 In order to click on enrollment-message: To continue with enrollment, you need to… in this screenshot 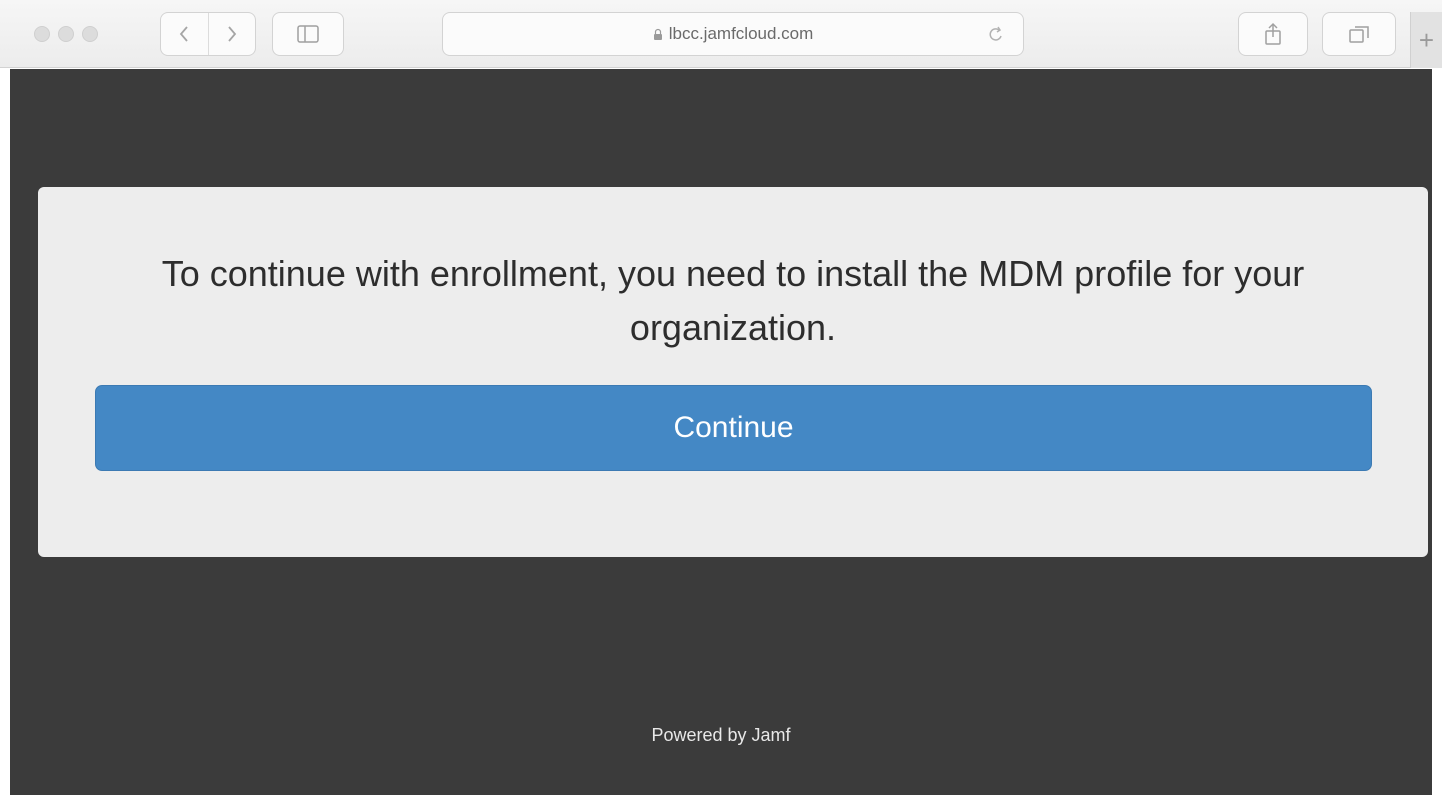, I will do `click(733, 300)`.